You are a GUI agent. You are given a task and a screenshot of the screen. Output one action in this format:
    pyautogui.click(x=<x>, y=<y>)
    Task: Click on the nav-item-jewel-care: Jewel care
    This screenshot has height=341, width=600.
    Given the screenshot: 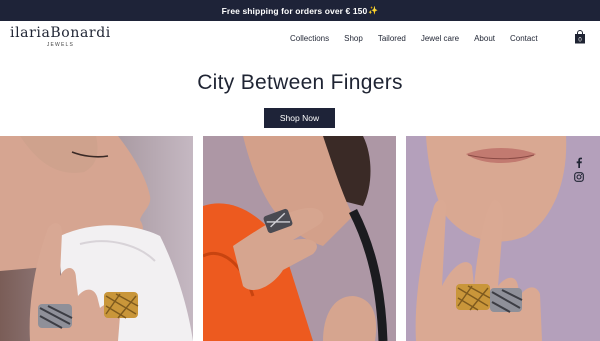 What is the action you would take?
    pyautogui.click(x=440, y=38)
    